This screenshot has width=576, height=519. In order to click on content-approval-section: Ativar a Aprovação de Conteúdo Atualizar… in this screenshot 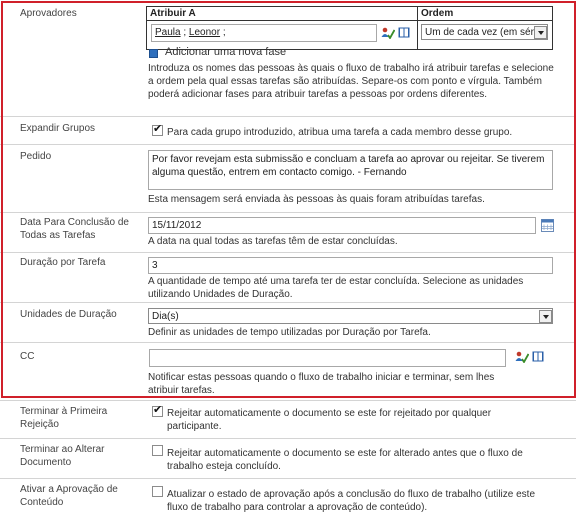, I will do `click(288, 498)`.